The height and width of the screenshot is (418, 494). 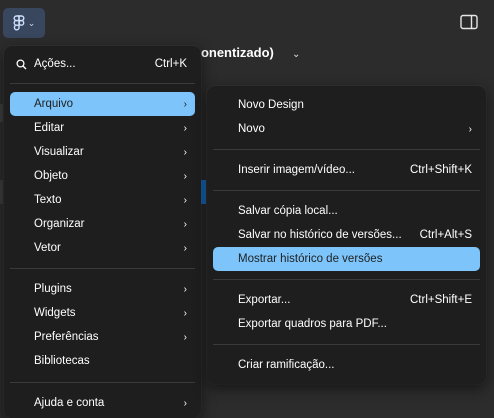 What do you see at coordinates (51, 176) in the screenshot?
I see `item-label: Objeto` at bounding box center [51, 176].